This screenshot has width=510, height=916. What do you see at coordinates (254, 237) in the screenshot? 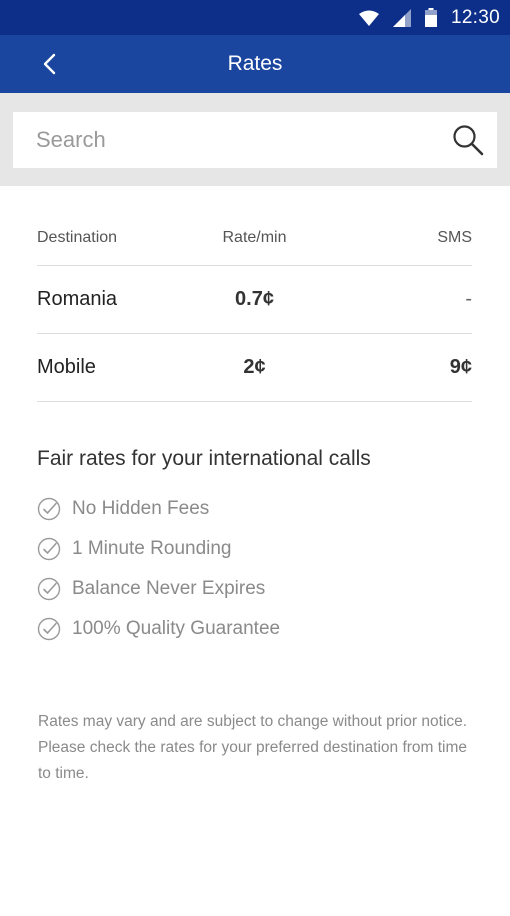
I see `header-rate: Rate/min` at bounding box center [254, 237].